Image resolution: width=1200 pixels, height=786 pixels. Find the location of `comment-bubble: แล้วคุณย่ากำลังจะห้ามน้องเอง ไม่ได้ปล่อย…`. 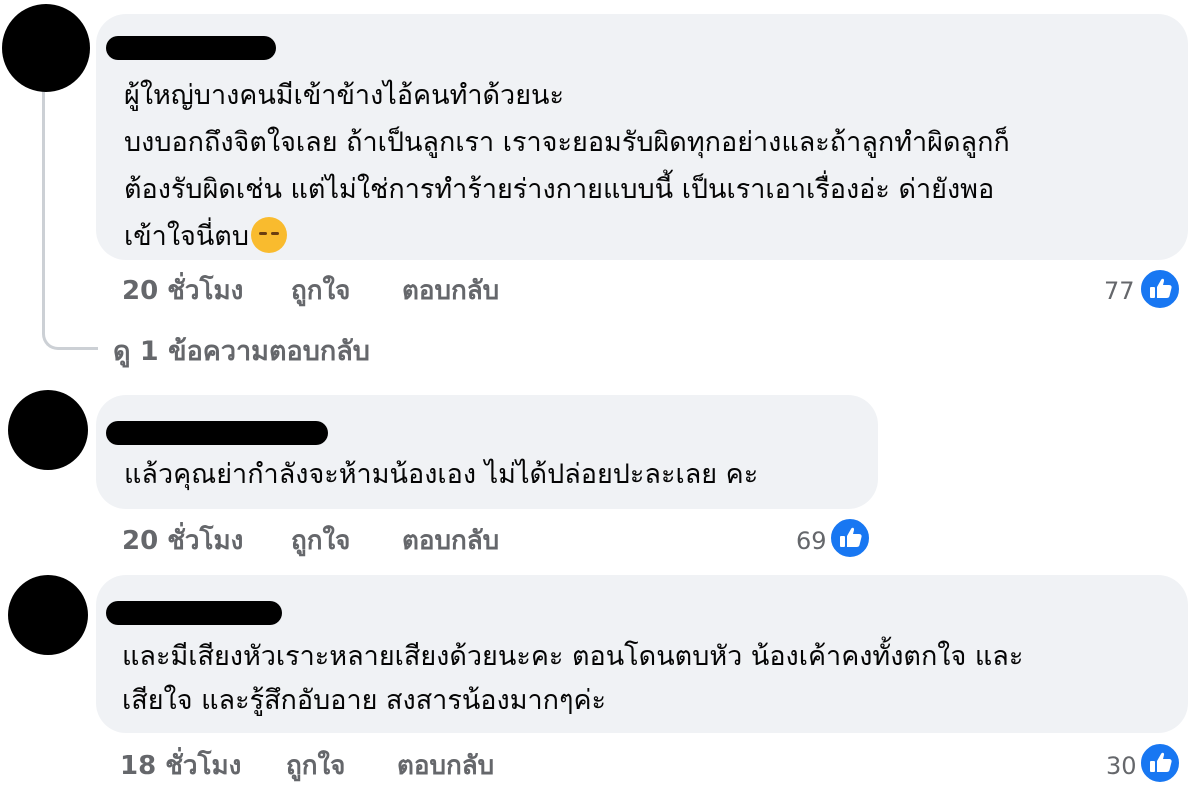

comment-bubble: แล้วคุณย่ากำลังจะห้ามน้องเอง ไม่ได้ปล่อย… is located at coordinates (487, 452).